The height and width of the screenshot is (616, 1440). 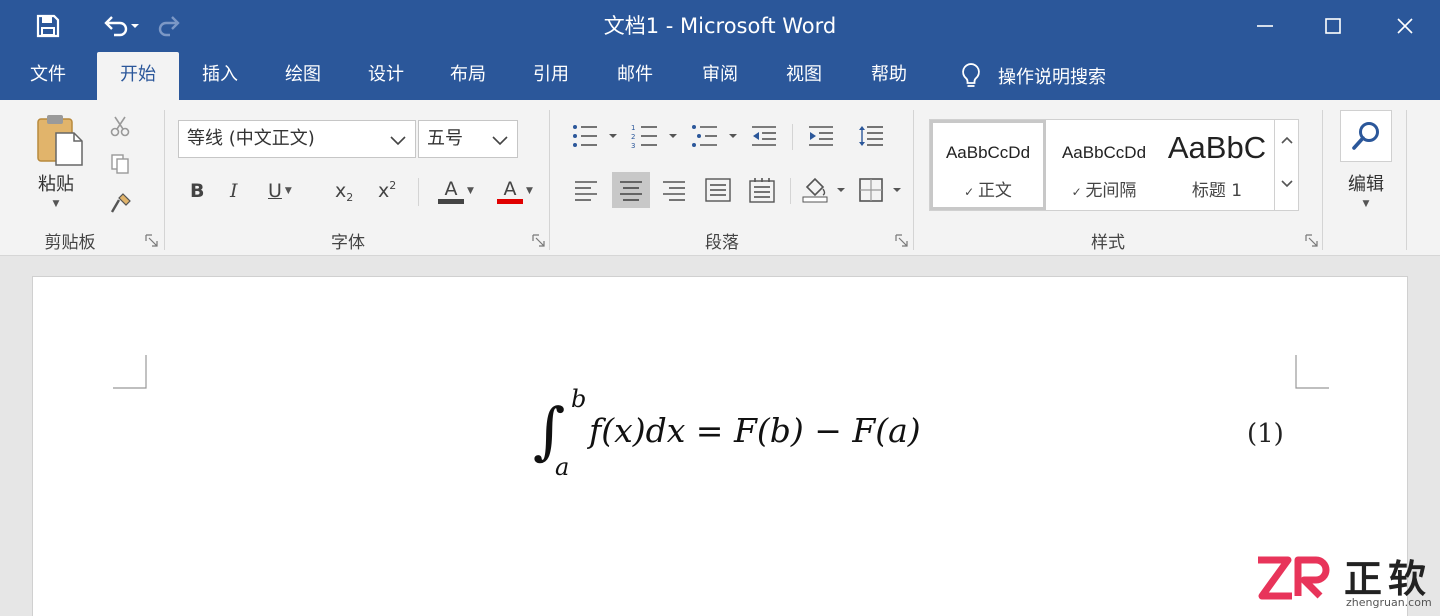 What do you see at coordinates (821, 136) in the screenshot?
I see `increase-indent-icon` at bounding box center [821, 136].